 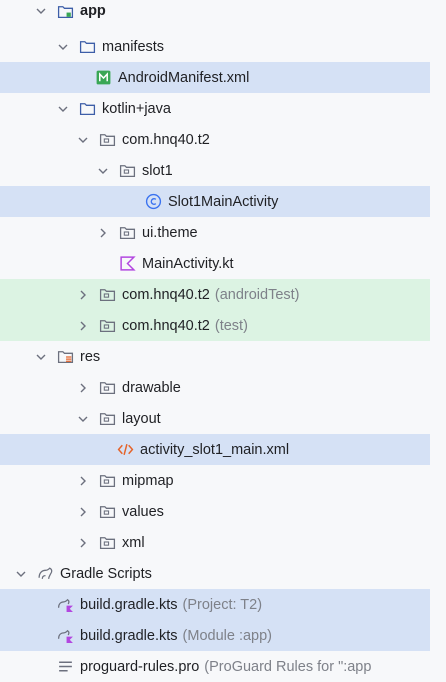 What do you see at coordinates (65, 357) in the screenshot?
I see `resources-folder-icon` at bounding box center [65, 357].